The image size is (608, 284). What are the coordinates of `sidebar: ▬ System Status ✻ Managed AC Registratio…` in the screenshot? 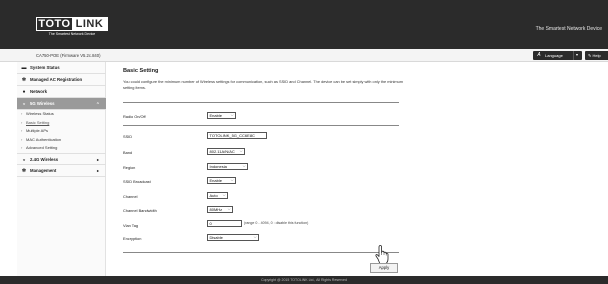 It's located at (61, 169).